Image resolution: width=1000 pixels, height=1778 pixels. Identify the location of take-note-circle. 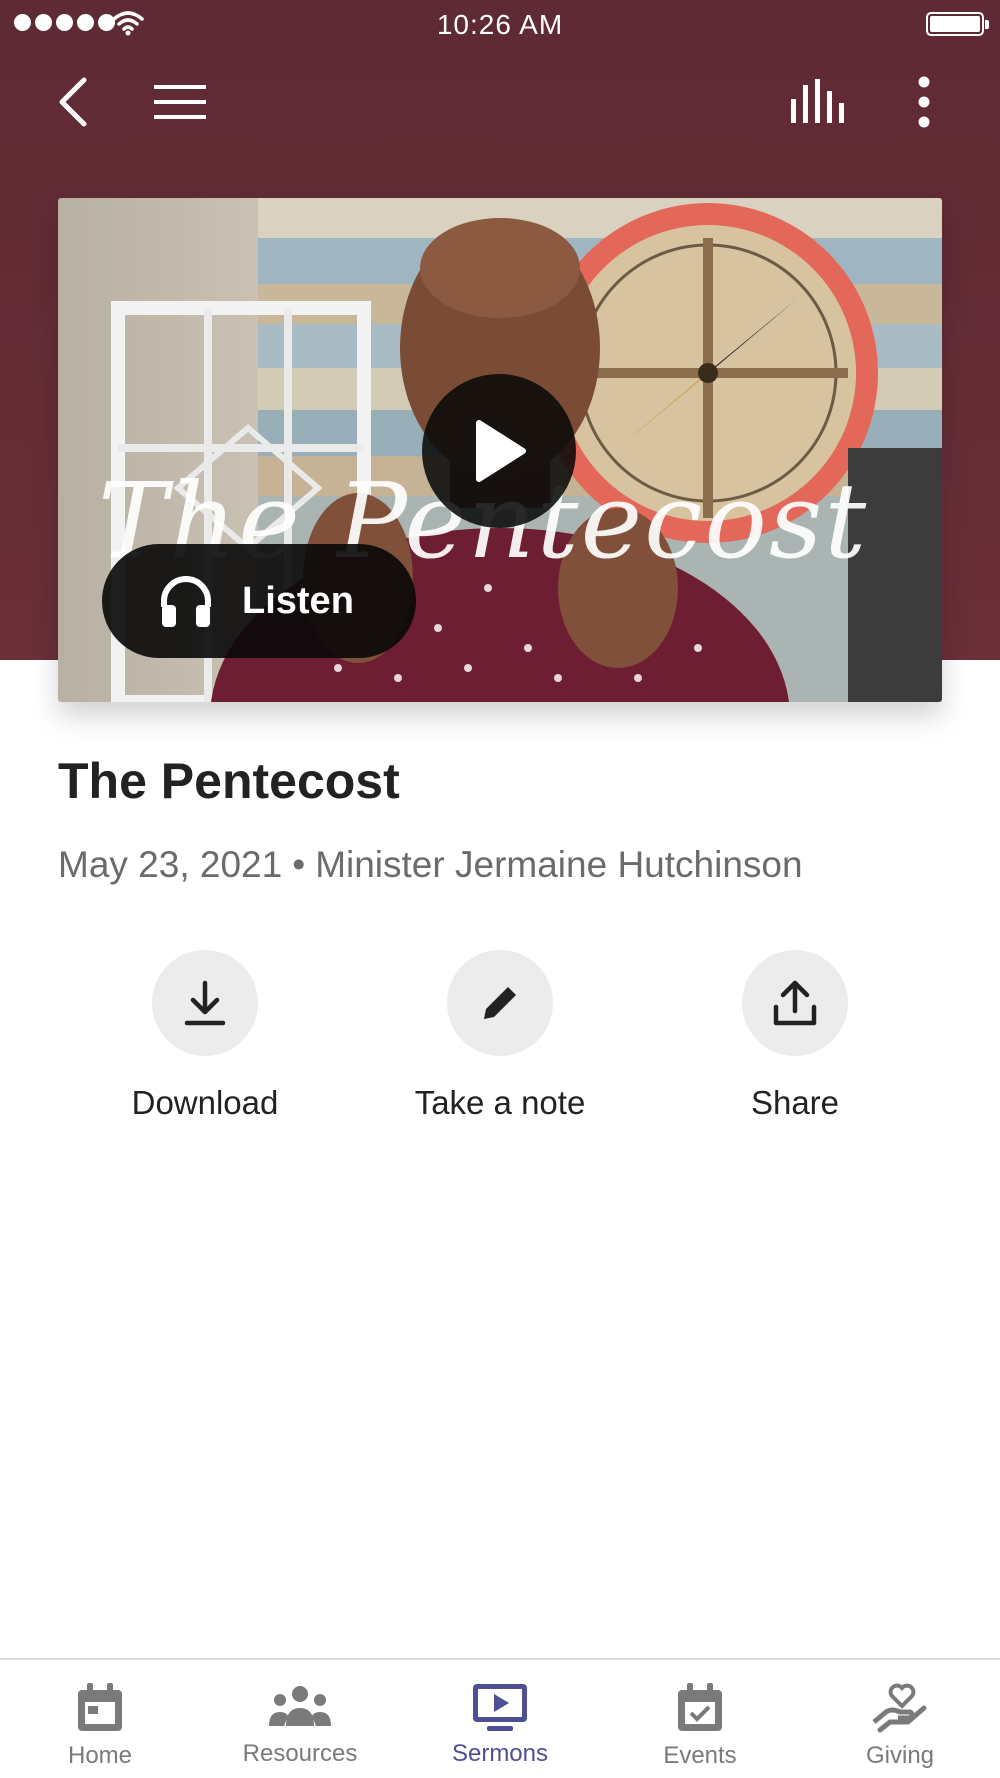
(500, 1003).